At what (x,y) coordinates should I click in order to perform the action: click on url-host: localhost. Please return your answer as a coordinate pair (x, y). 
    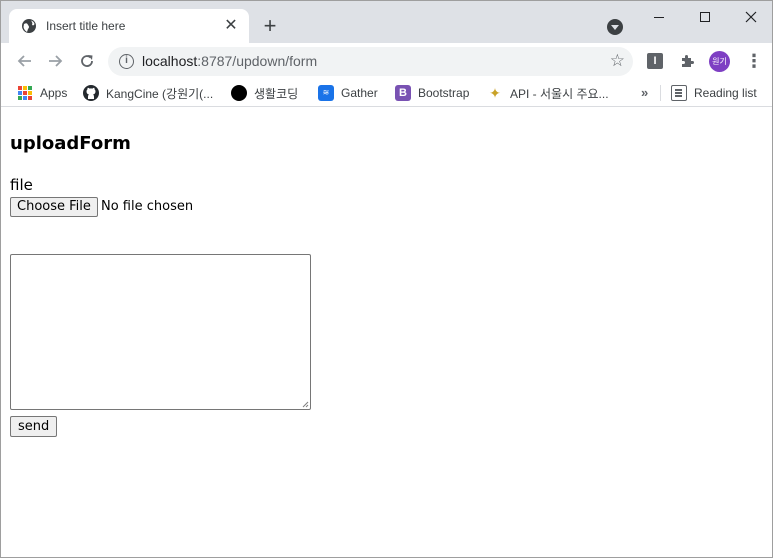
    Looking at the image, I should click on (170, 61).